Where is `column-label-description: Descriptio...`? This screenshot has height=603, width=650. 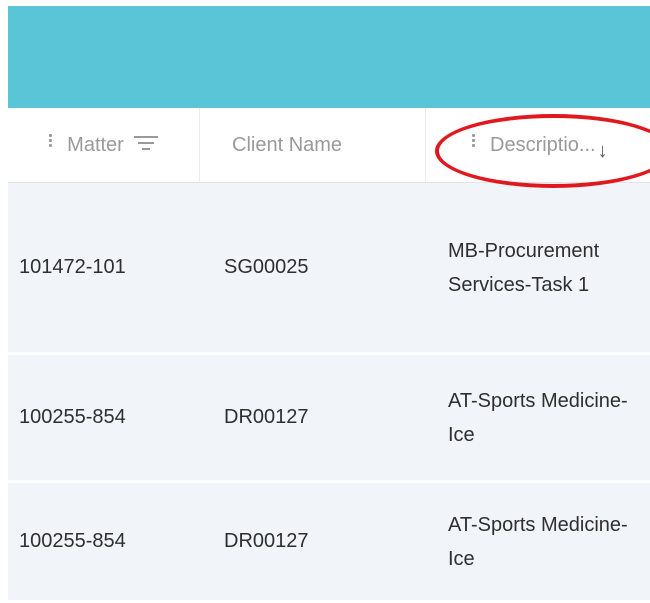
column-label-description: Descriptio... is located at coordinates (543, 144).